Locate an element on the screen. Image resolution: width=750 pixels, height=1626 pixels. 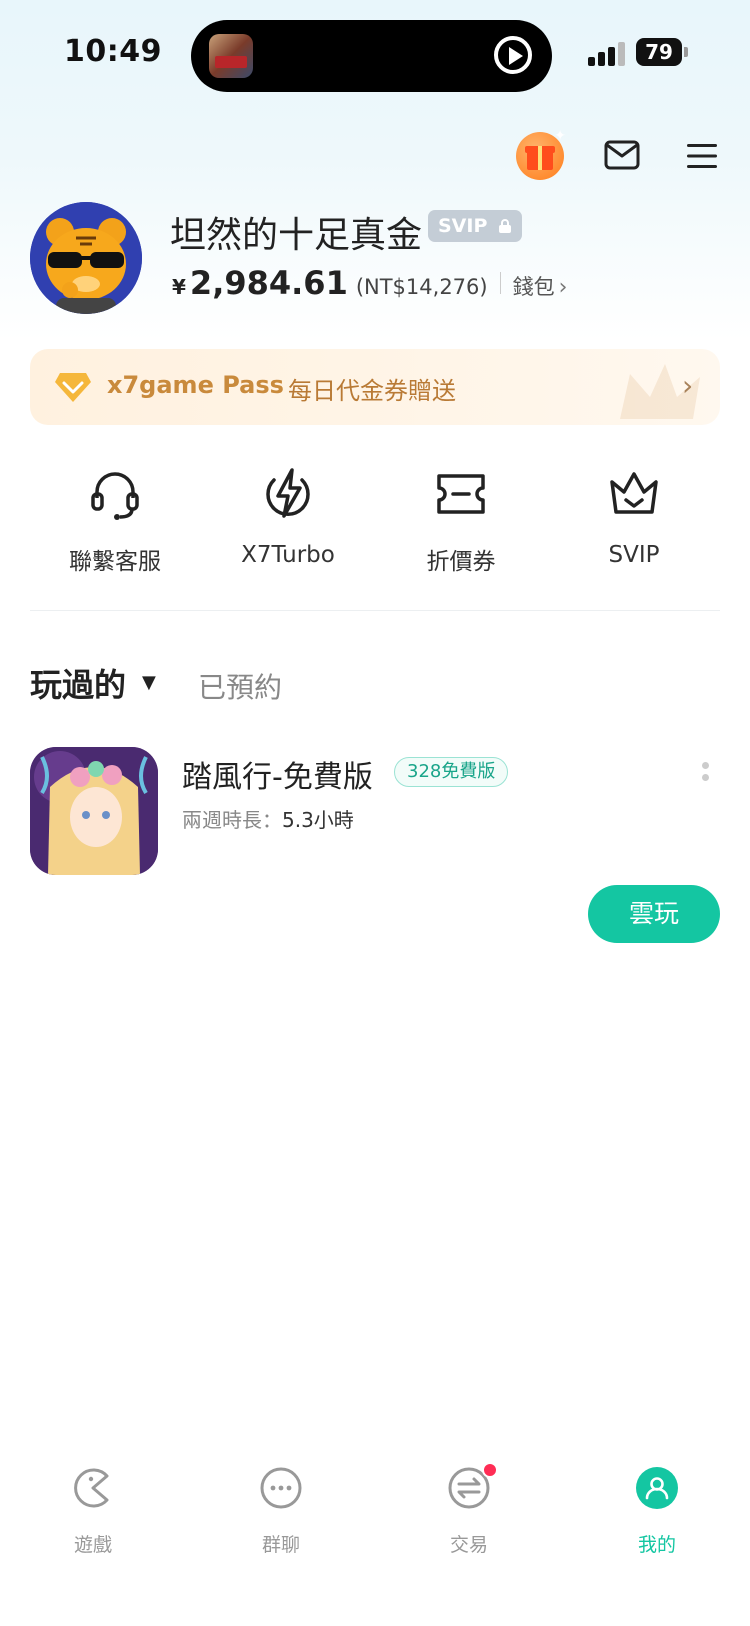
game-title: 踏風行-免費版 is located at coordinates (277, 774).